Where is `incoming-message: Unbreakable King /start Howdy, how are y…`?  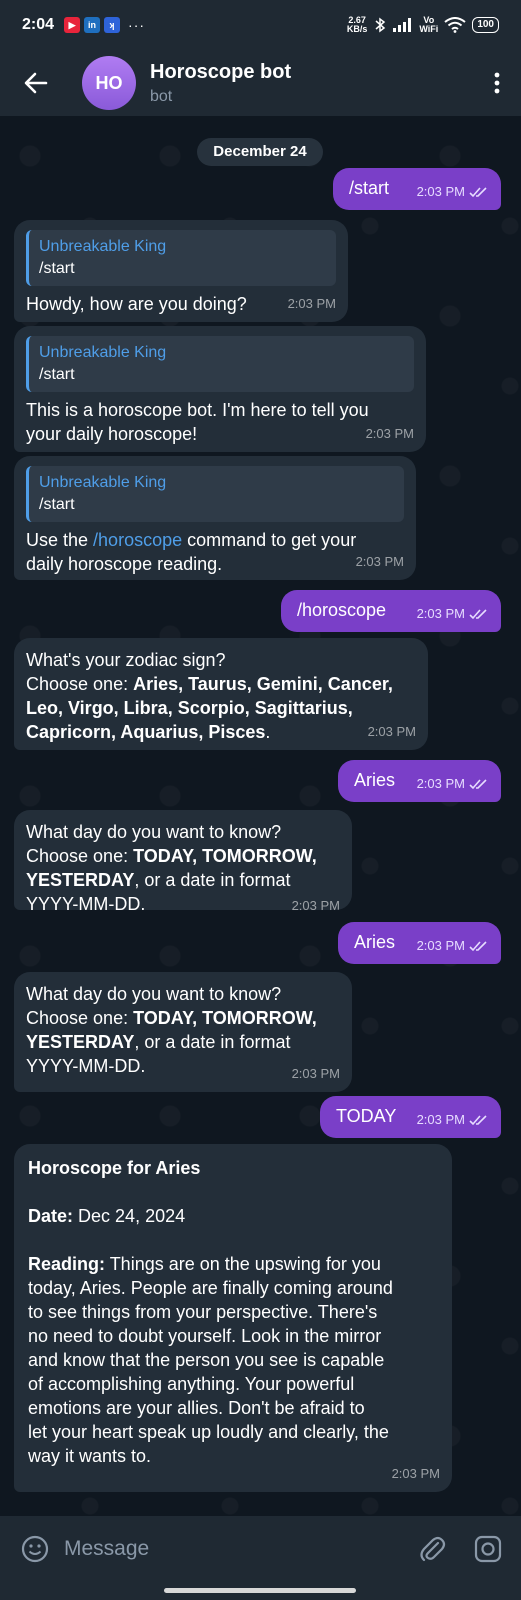 incoming-message: Unbreakable King /start Howdy, how are y… is located at coordinates (181, 271).